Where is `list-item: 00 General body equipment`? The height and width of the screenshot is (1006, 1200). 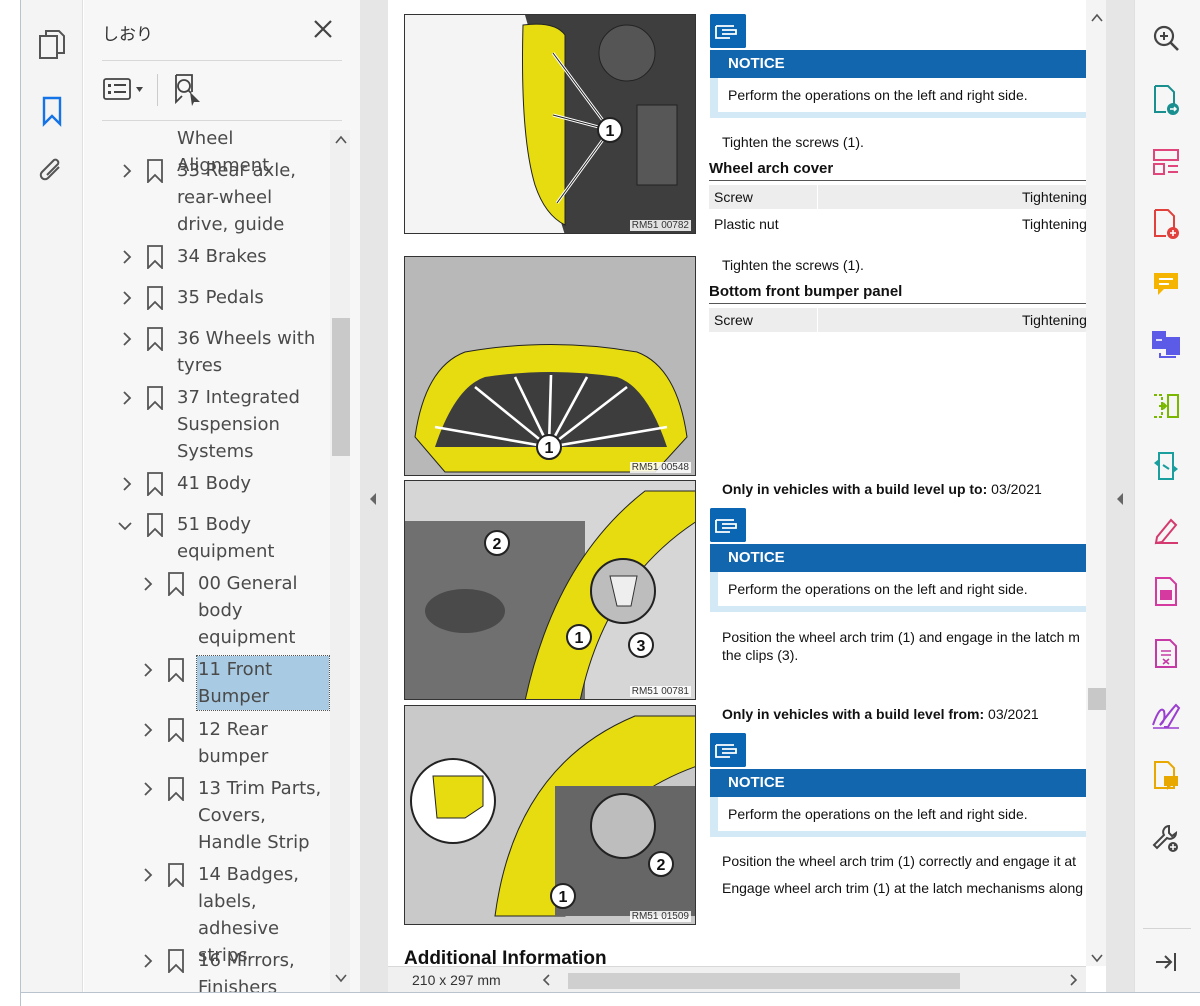
list-item: 00 General body equipment is located at coordinates (208, 610).